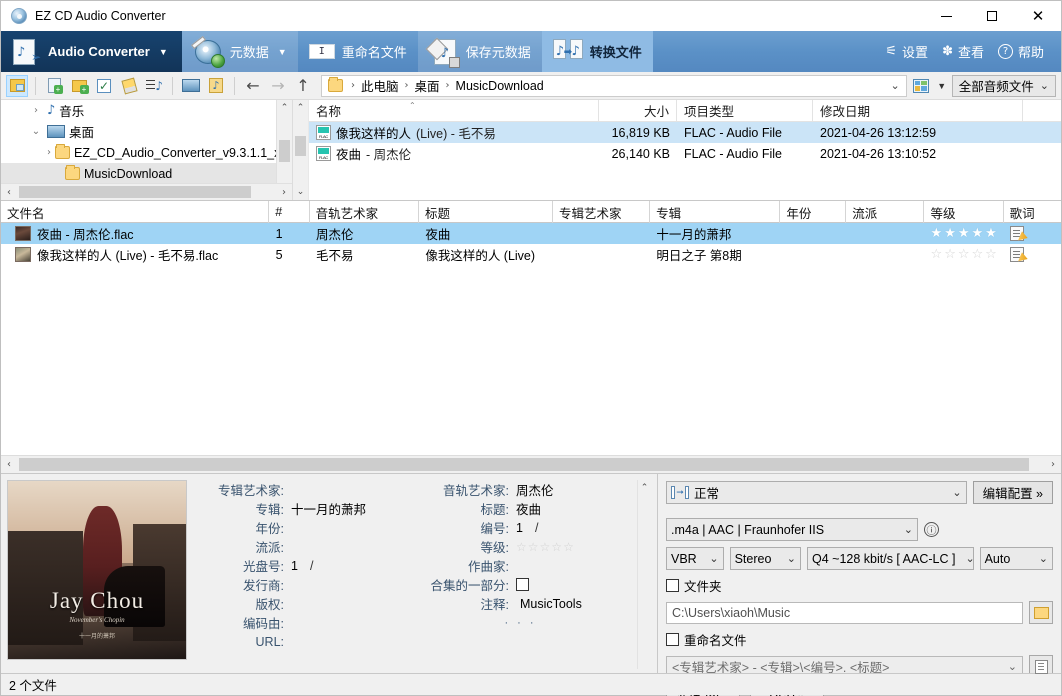  I want to click on select-all-icon: ✓, so click(104, 86).